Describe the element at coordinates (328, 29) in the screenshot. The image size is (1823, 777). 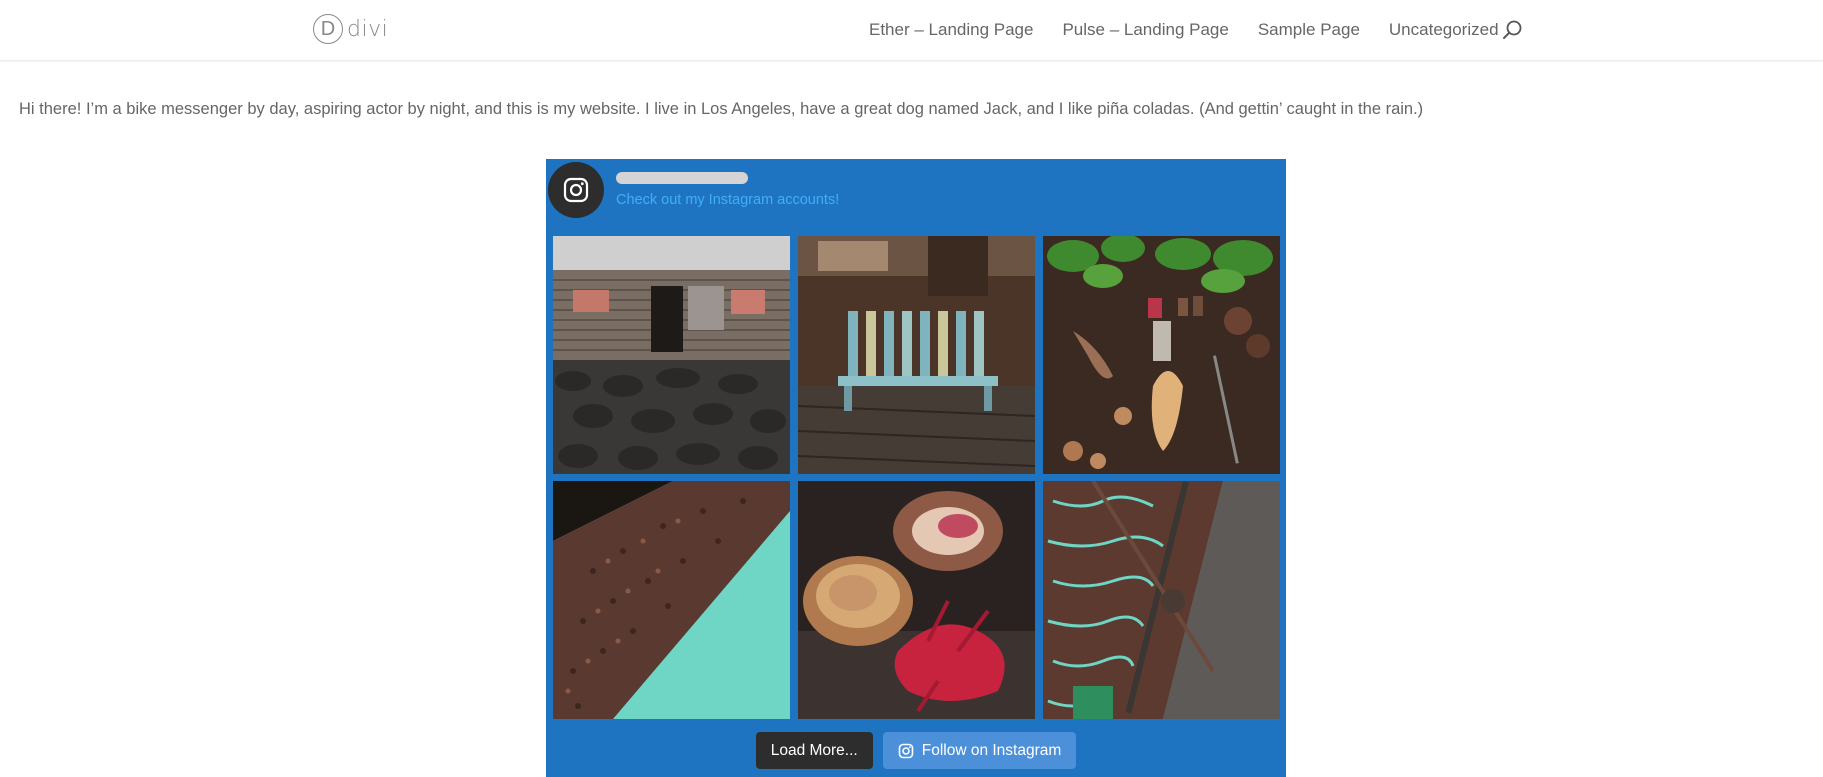
I see `logo-mark: D` at that location.